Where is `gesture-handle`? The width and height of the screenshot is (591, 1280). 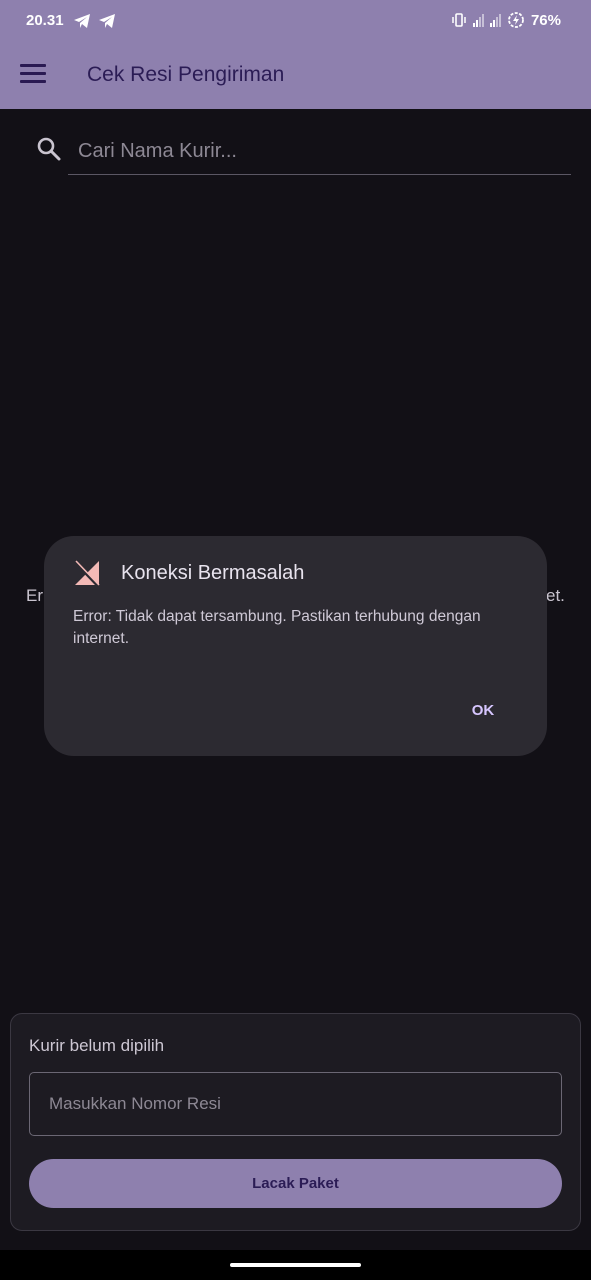 gesture-handle is located at coordinates (295, 1265).